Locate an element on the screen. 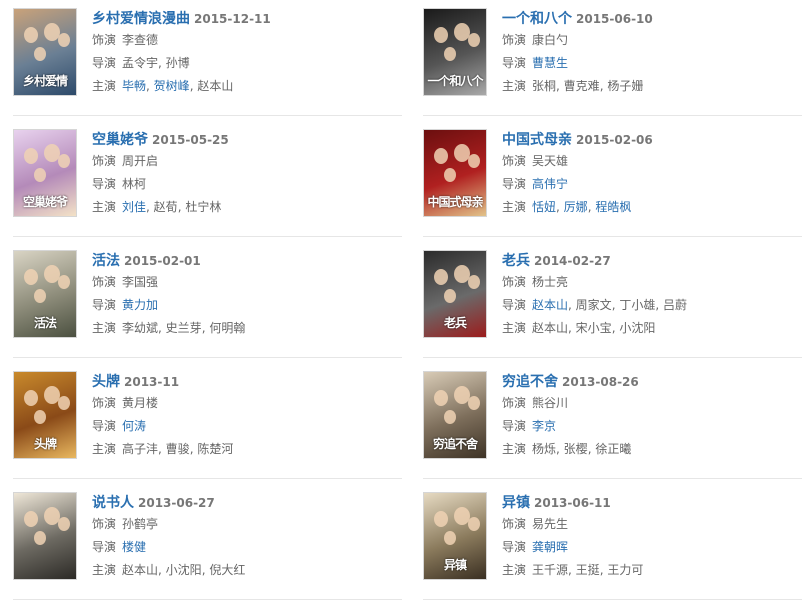  movie-title-link: 乡村爱情浪漫曲 is located at coordinates (141, 19).